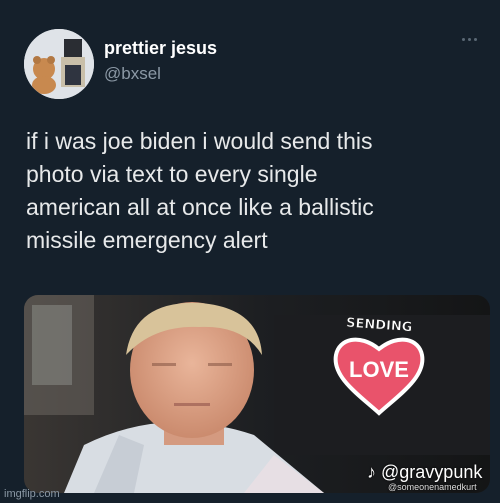  What do you see at coordinates (172, 174) in the screenshot?
I see `tweet-text-line: photo via text to every single` at bounding box center [172, 174].